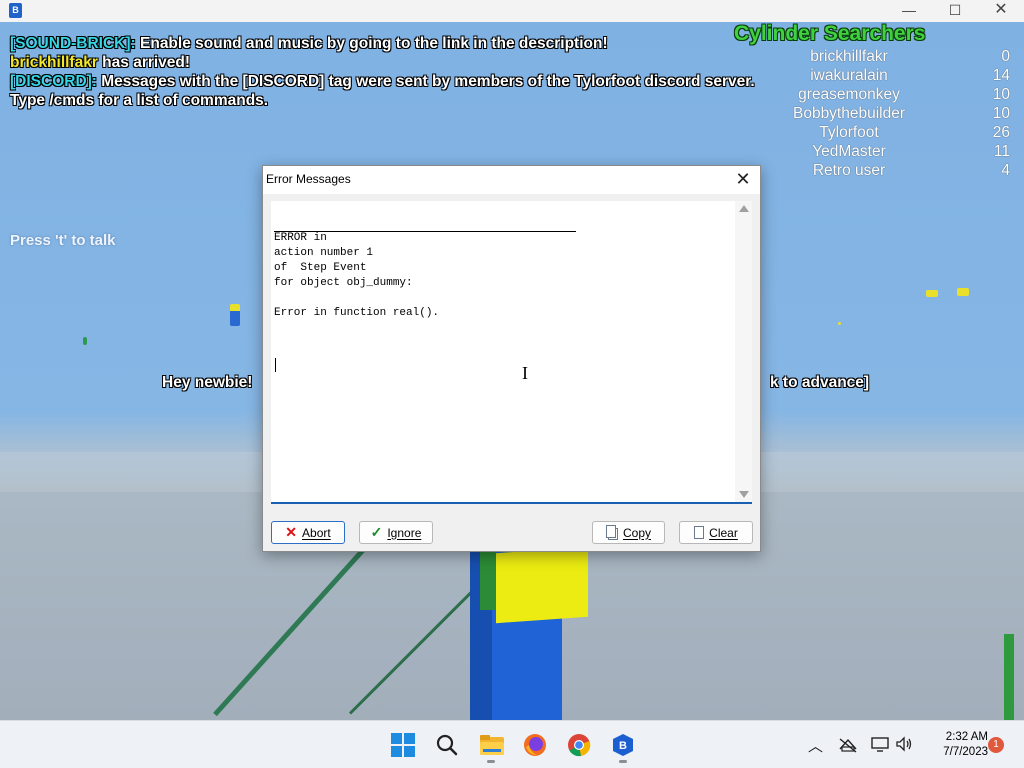 The image size is (1024, 768). What do you see at coordinates (743, 179) in the screenshot?
I see `dialog-close-button: ✕` at bounding box center [743, 179].